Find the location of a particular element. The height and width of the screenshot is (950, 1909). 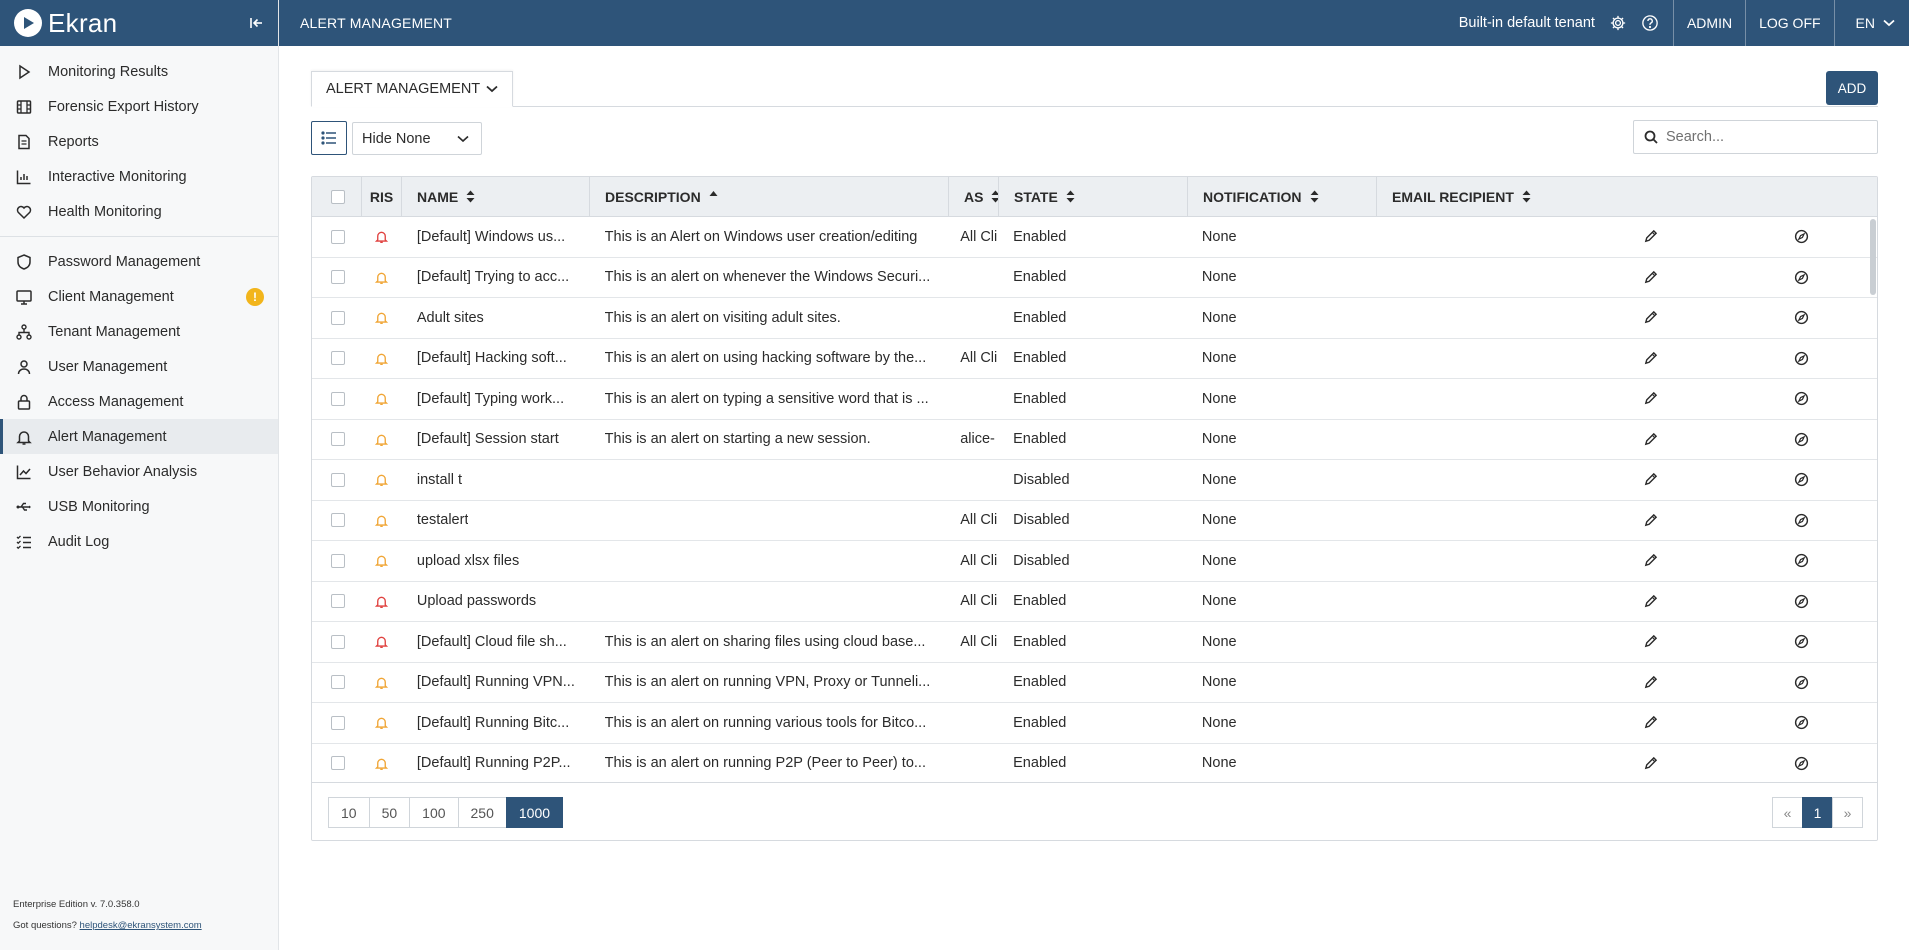

sidebar-item-health-monitoring: Health Monitoring is located at coordinates (139, 211).